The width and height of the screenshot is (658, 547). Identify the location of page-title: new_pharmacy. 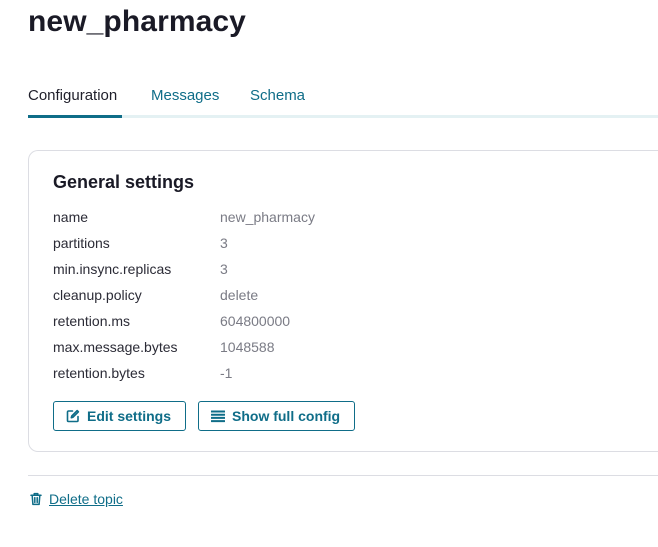
(137, 21).